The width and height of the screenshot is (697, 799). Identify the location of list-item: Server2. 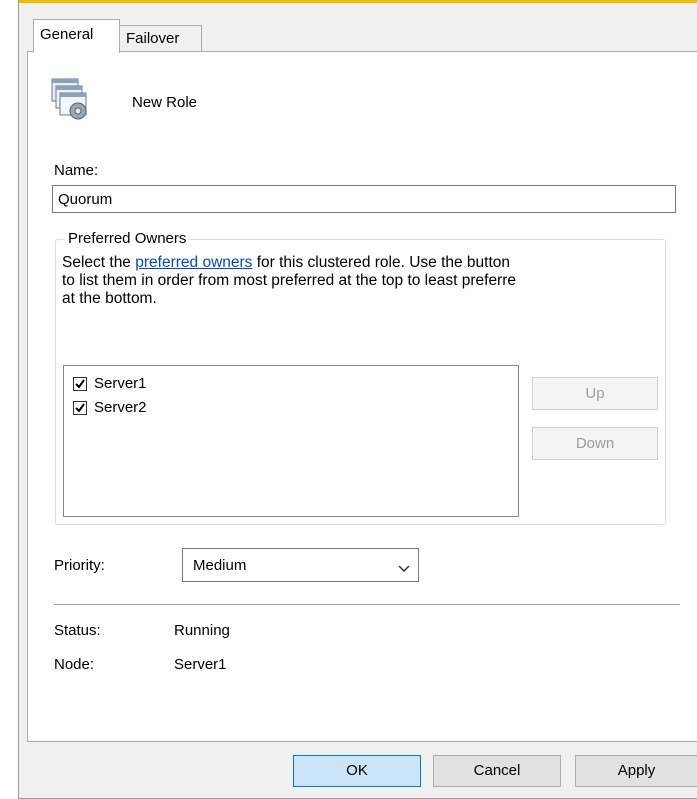
(110, 408).